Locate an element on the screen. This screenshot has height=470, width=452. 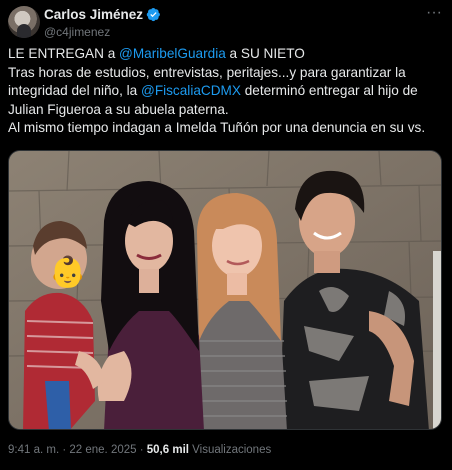
avatar is located at coordinates (24, 22).